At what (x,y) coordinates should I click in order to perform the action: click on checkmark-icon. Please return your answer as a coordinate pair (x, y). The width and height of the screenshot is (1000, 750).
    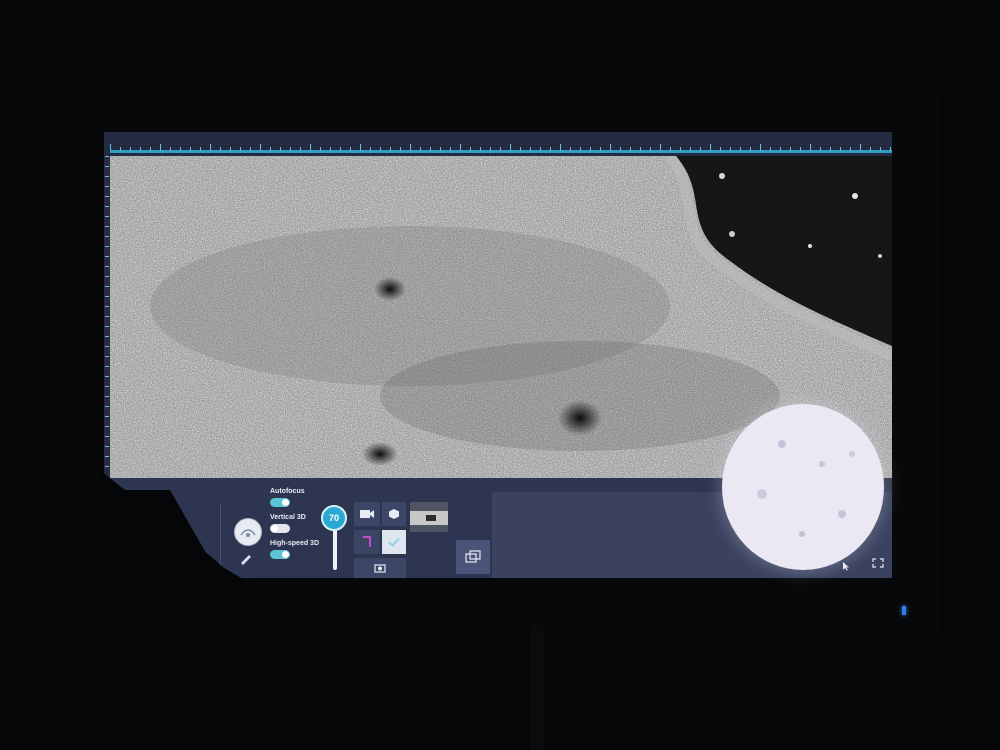
    Looking at the image, I should click on (394, 542).